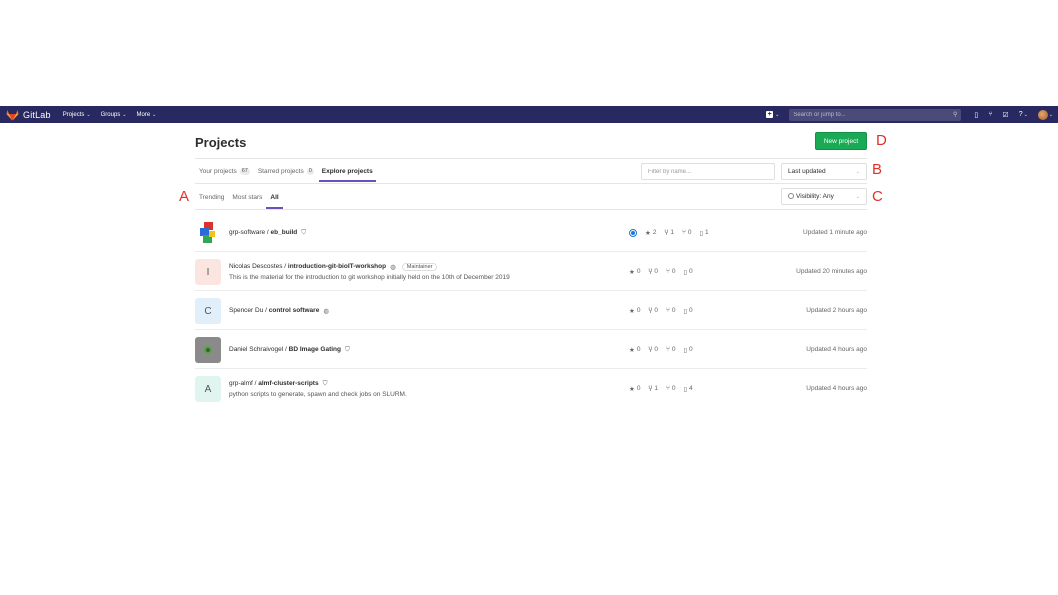 Image resolution: width=1058 pixels, height=595 pixels. Describe the element at coordinates (633, 232) in the screenshot. I see `pipeline-status-icon` at that location.